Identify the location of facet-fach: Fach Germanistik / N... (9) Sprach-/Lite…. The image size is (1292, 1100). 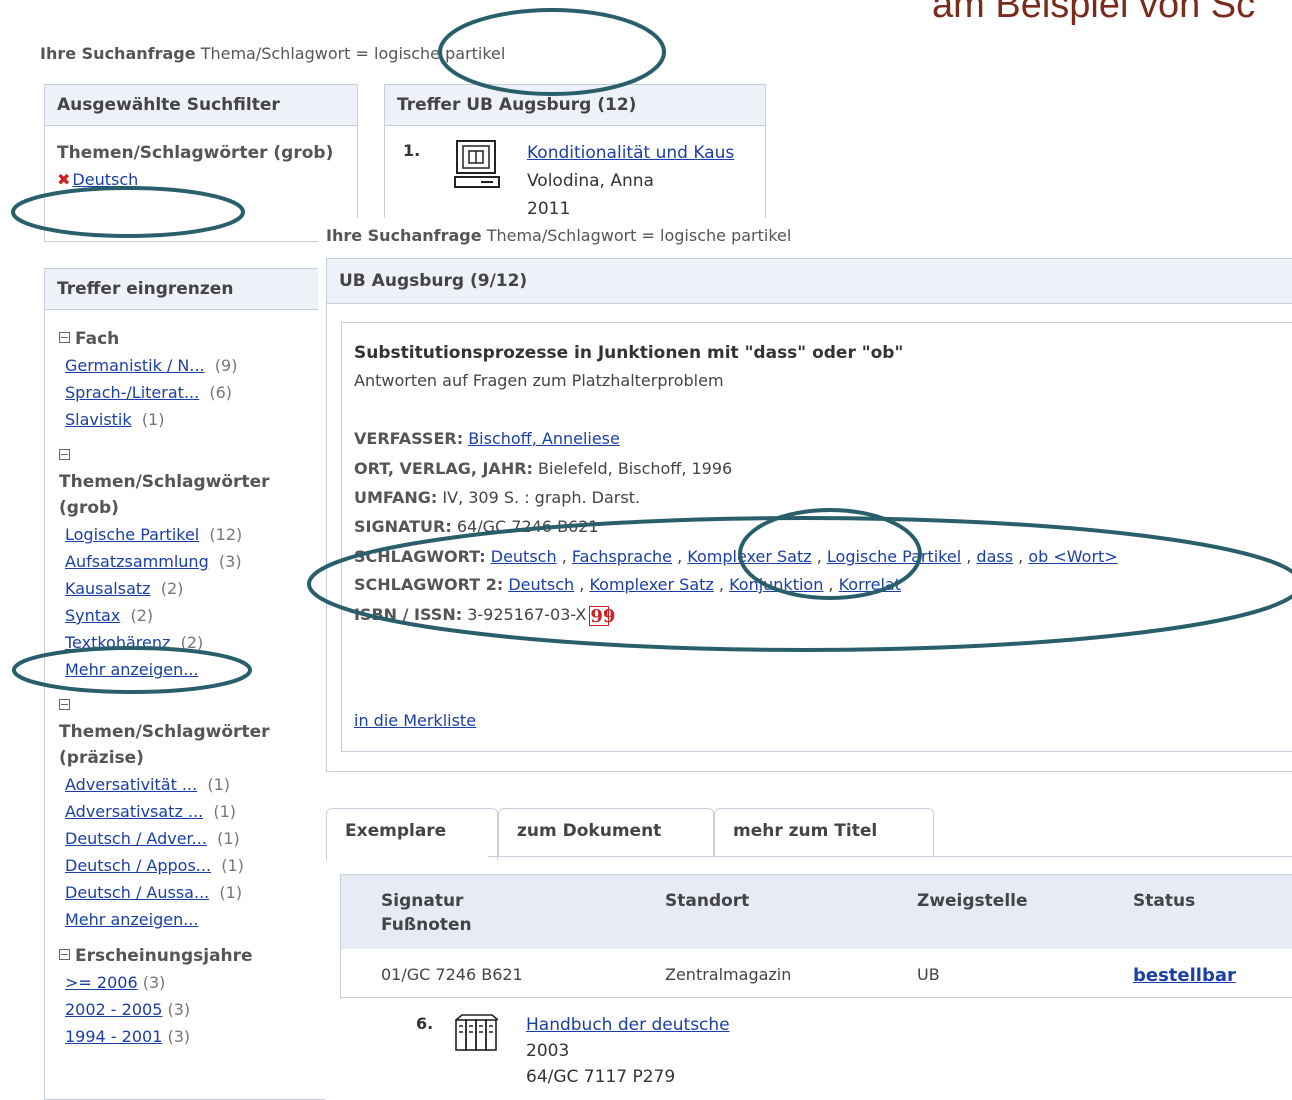
(185, 379).